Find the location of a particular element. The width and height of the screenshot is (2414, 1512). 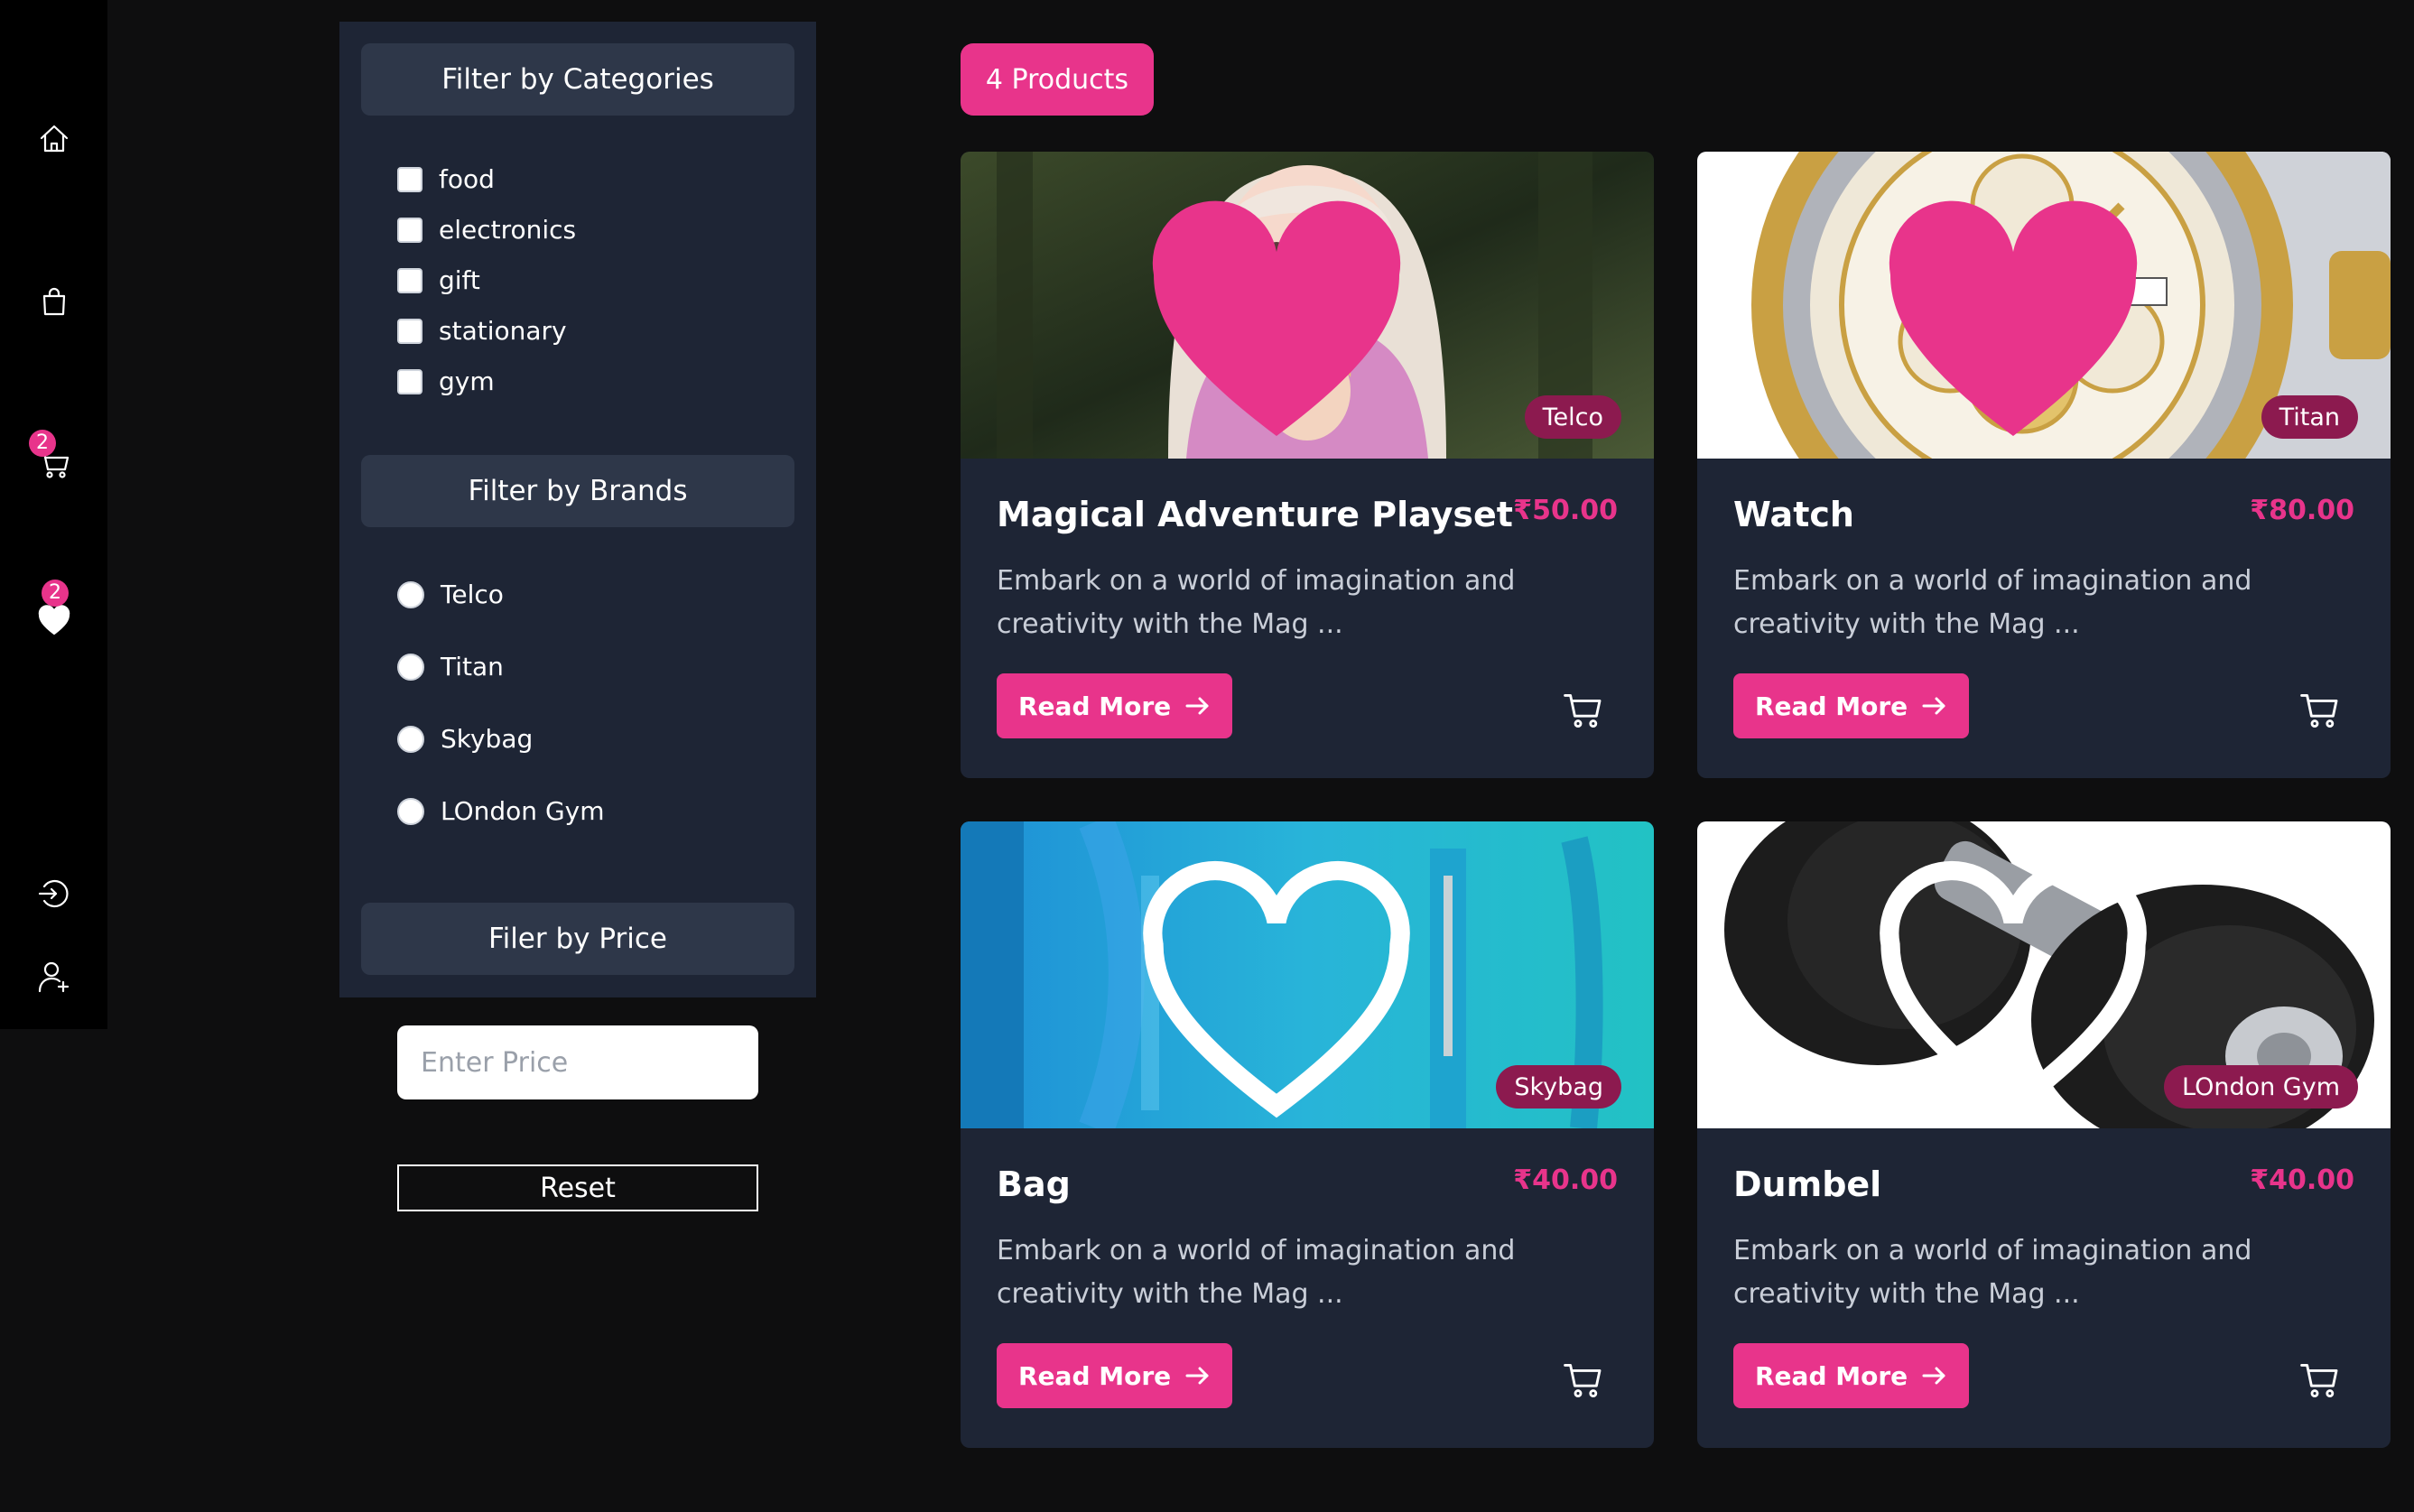

category-option-electronics: electronics is located at coordinates (486, 230).